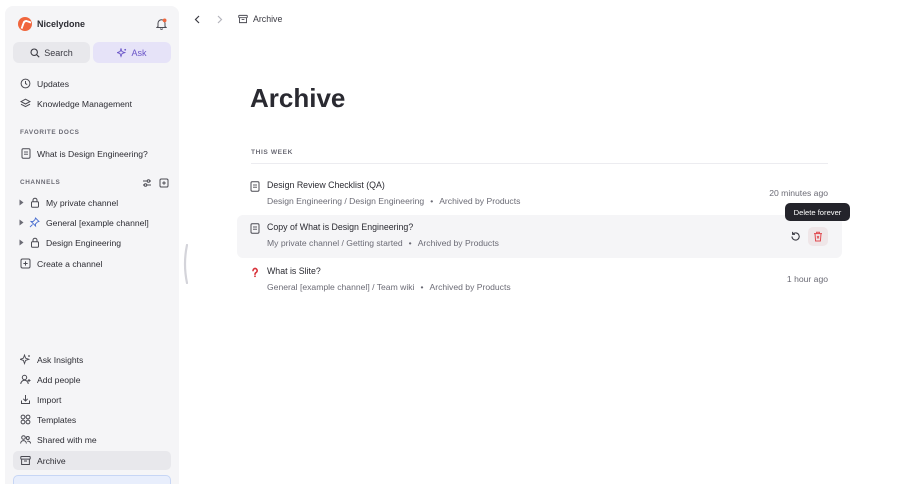 The height and width of the screenshot is (484, 900). I want to click on sidebar-item-channel-private: My private channel, so click(92, 202).